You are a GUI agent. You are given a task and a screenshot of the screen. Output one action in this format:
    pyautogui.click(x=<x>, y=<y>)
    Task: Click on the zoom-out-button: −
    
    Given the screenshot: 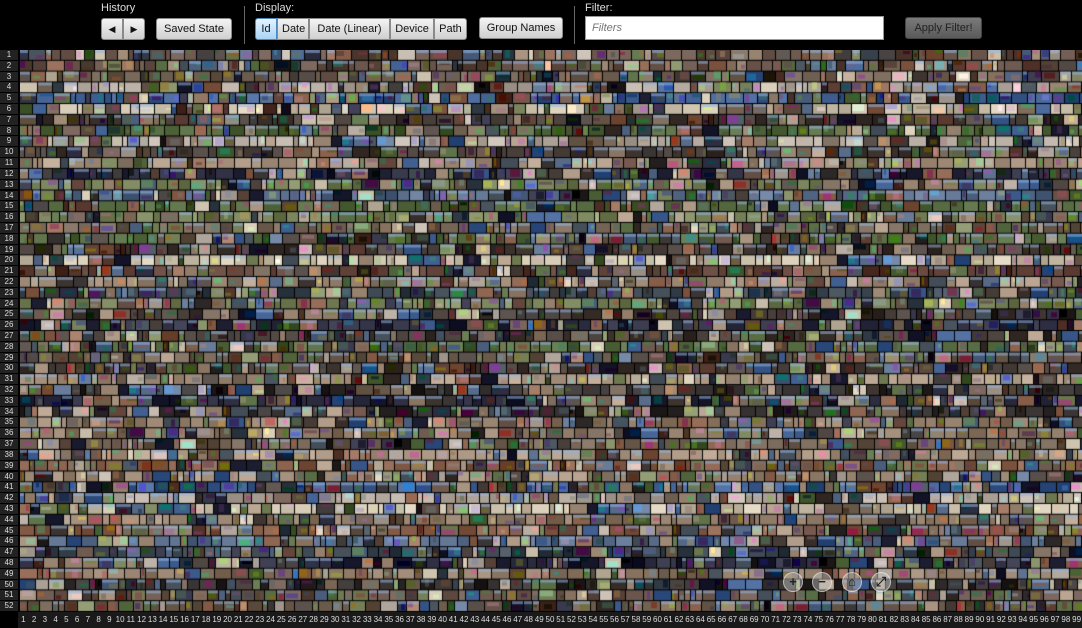 What is the action you would take?
    pyautogui.click(x=822, y=582)
    